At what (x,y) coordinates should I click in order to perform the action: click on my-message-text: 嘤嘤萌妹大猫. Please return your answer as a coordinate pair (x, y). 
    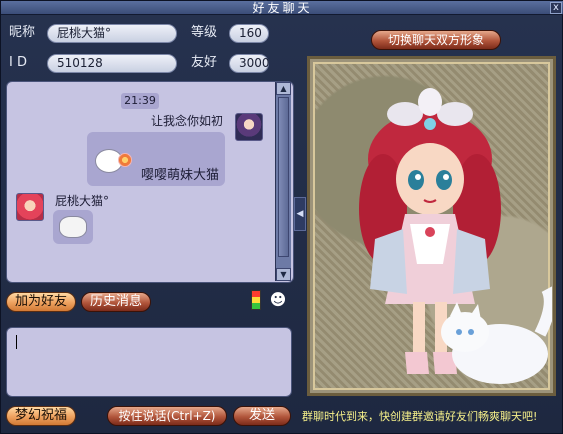
    Looking at the image, I should click on (180, 175).